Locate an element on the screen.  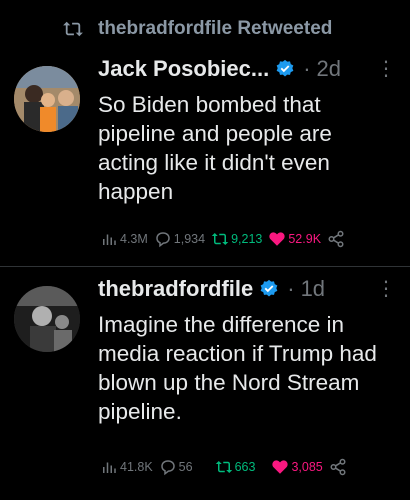
like-button: 52.9K is located at coordinates (294, 239).